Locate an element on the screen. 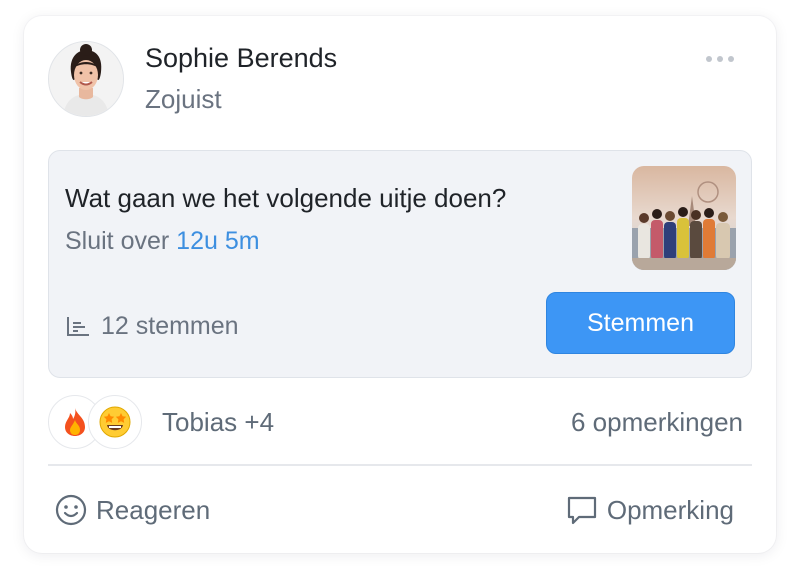 This screenshot has height=587, width=800. avatar-image is located at coordinates (86, 79).